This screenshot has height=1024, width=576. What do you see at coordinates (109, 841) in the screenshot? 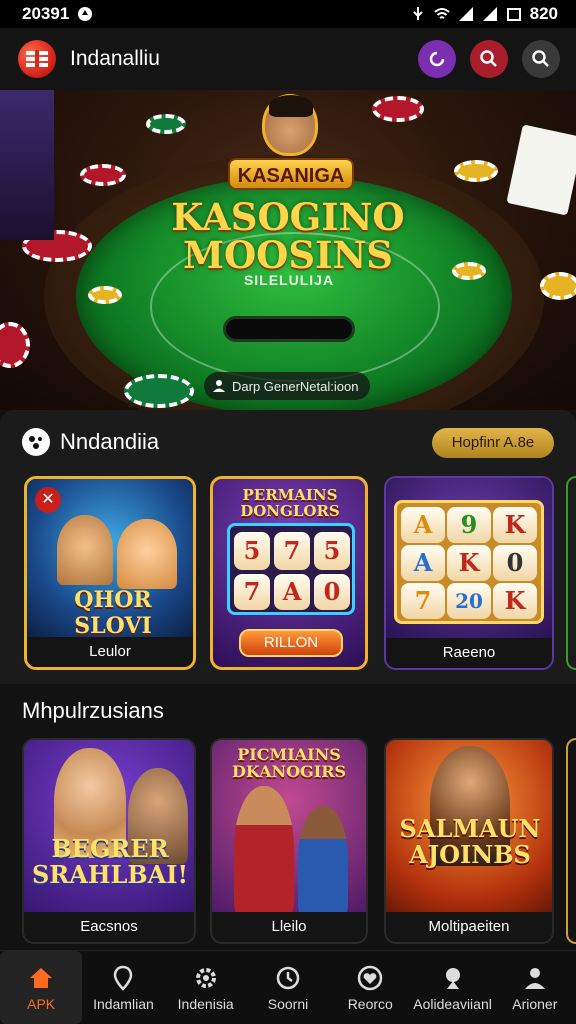
I see `multi-game-card: BEGRER SRAHLBAI! Eacsnos` at bounding box center [109, 841].